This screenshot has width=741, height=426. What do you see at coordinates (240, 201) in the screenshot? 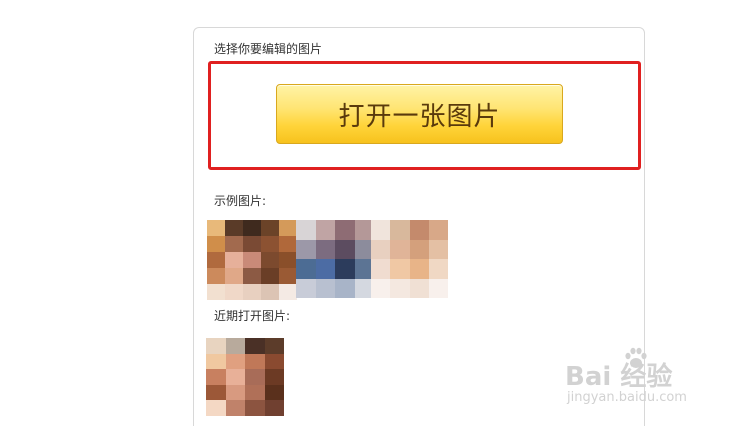
I see `sample-images-label: 示例图片:` at bounding box center [240, 201].